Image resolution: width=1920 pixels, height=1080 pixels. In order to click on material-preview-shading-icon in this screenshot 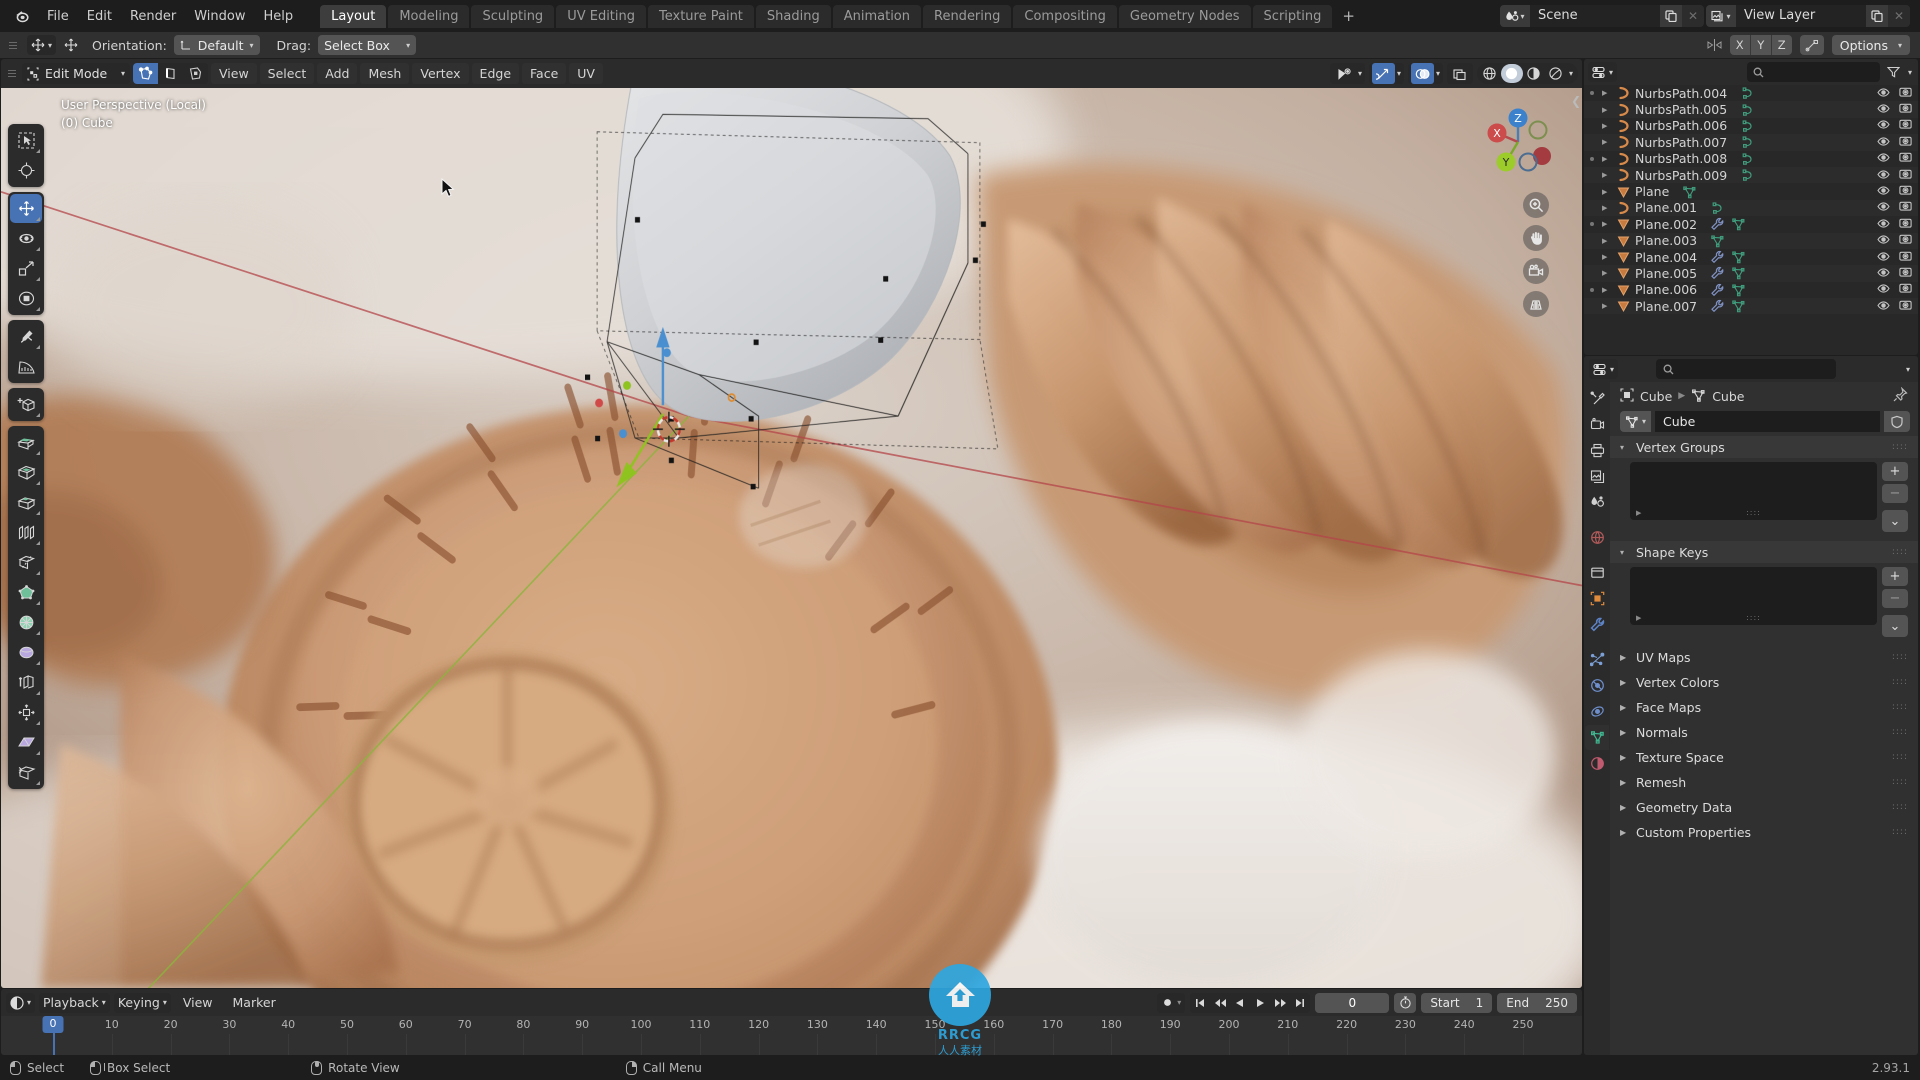, I will do `click(1534, 73)`.